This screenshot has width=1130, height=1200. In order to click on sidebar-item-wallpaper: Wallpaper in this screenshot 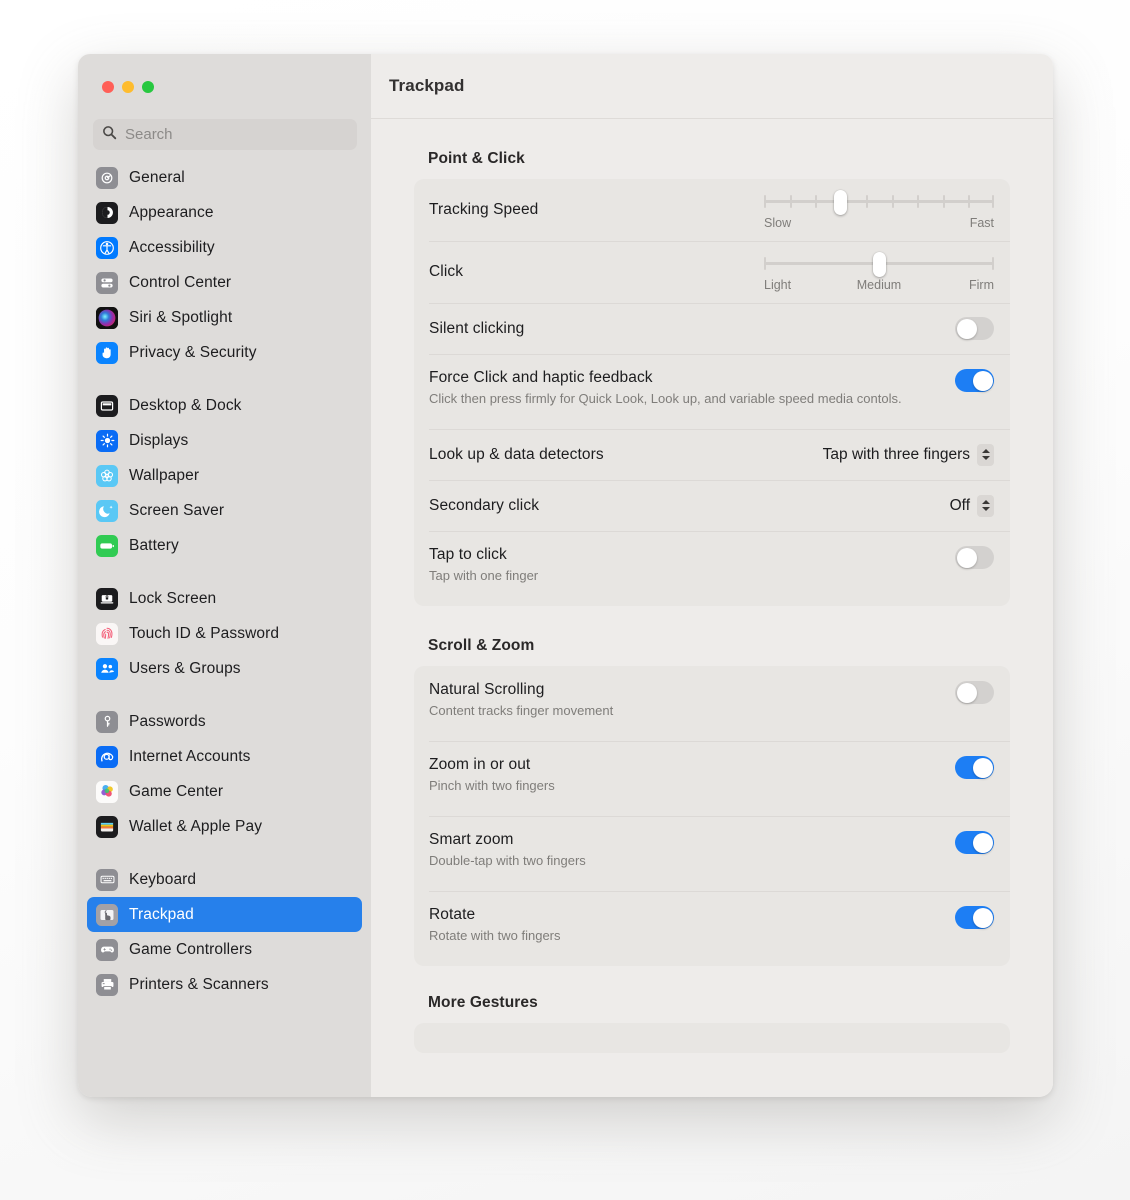, I will do `click(224, 475)`.